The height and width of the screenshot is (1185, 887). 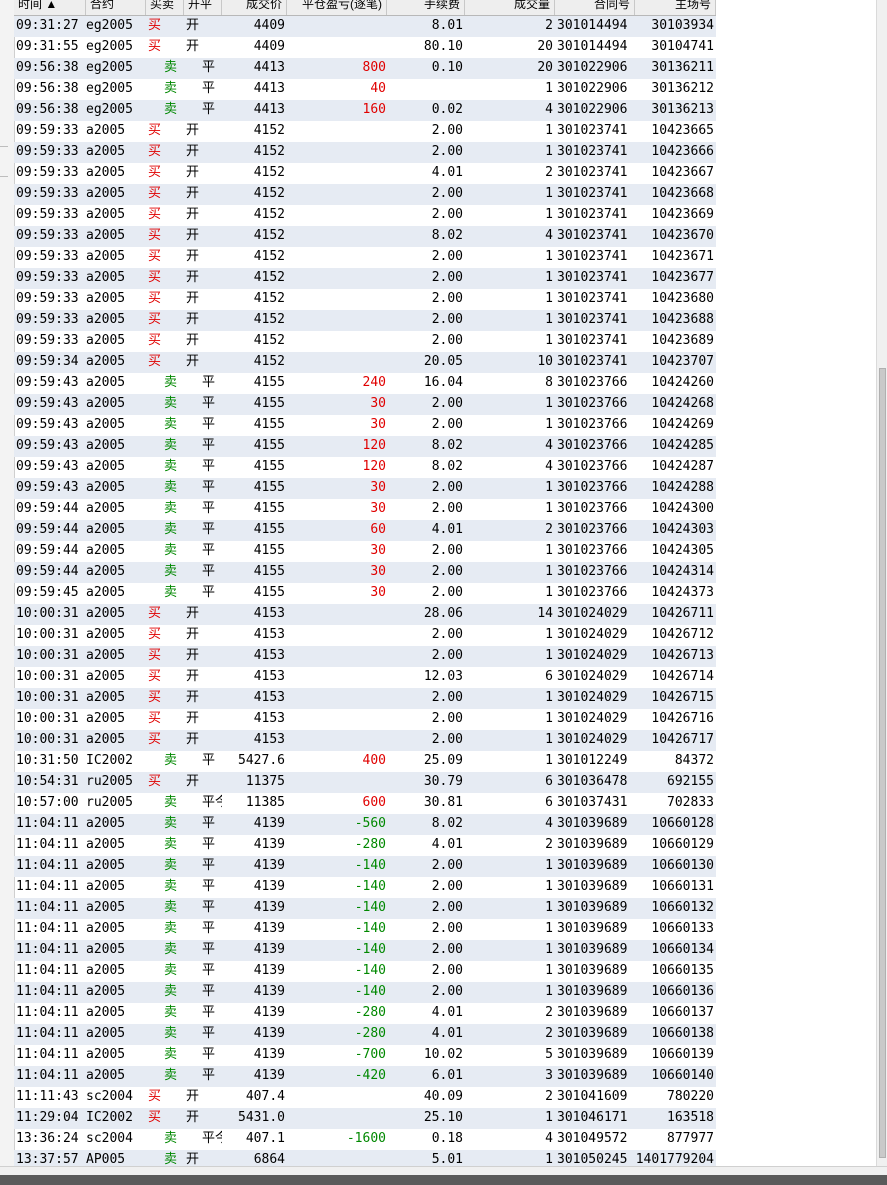 I want to click on col-header-symbol: 合约, so click(x=116, y=7).